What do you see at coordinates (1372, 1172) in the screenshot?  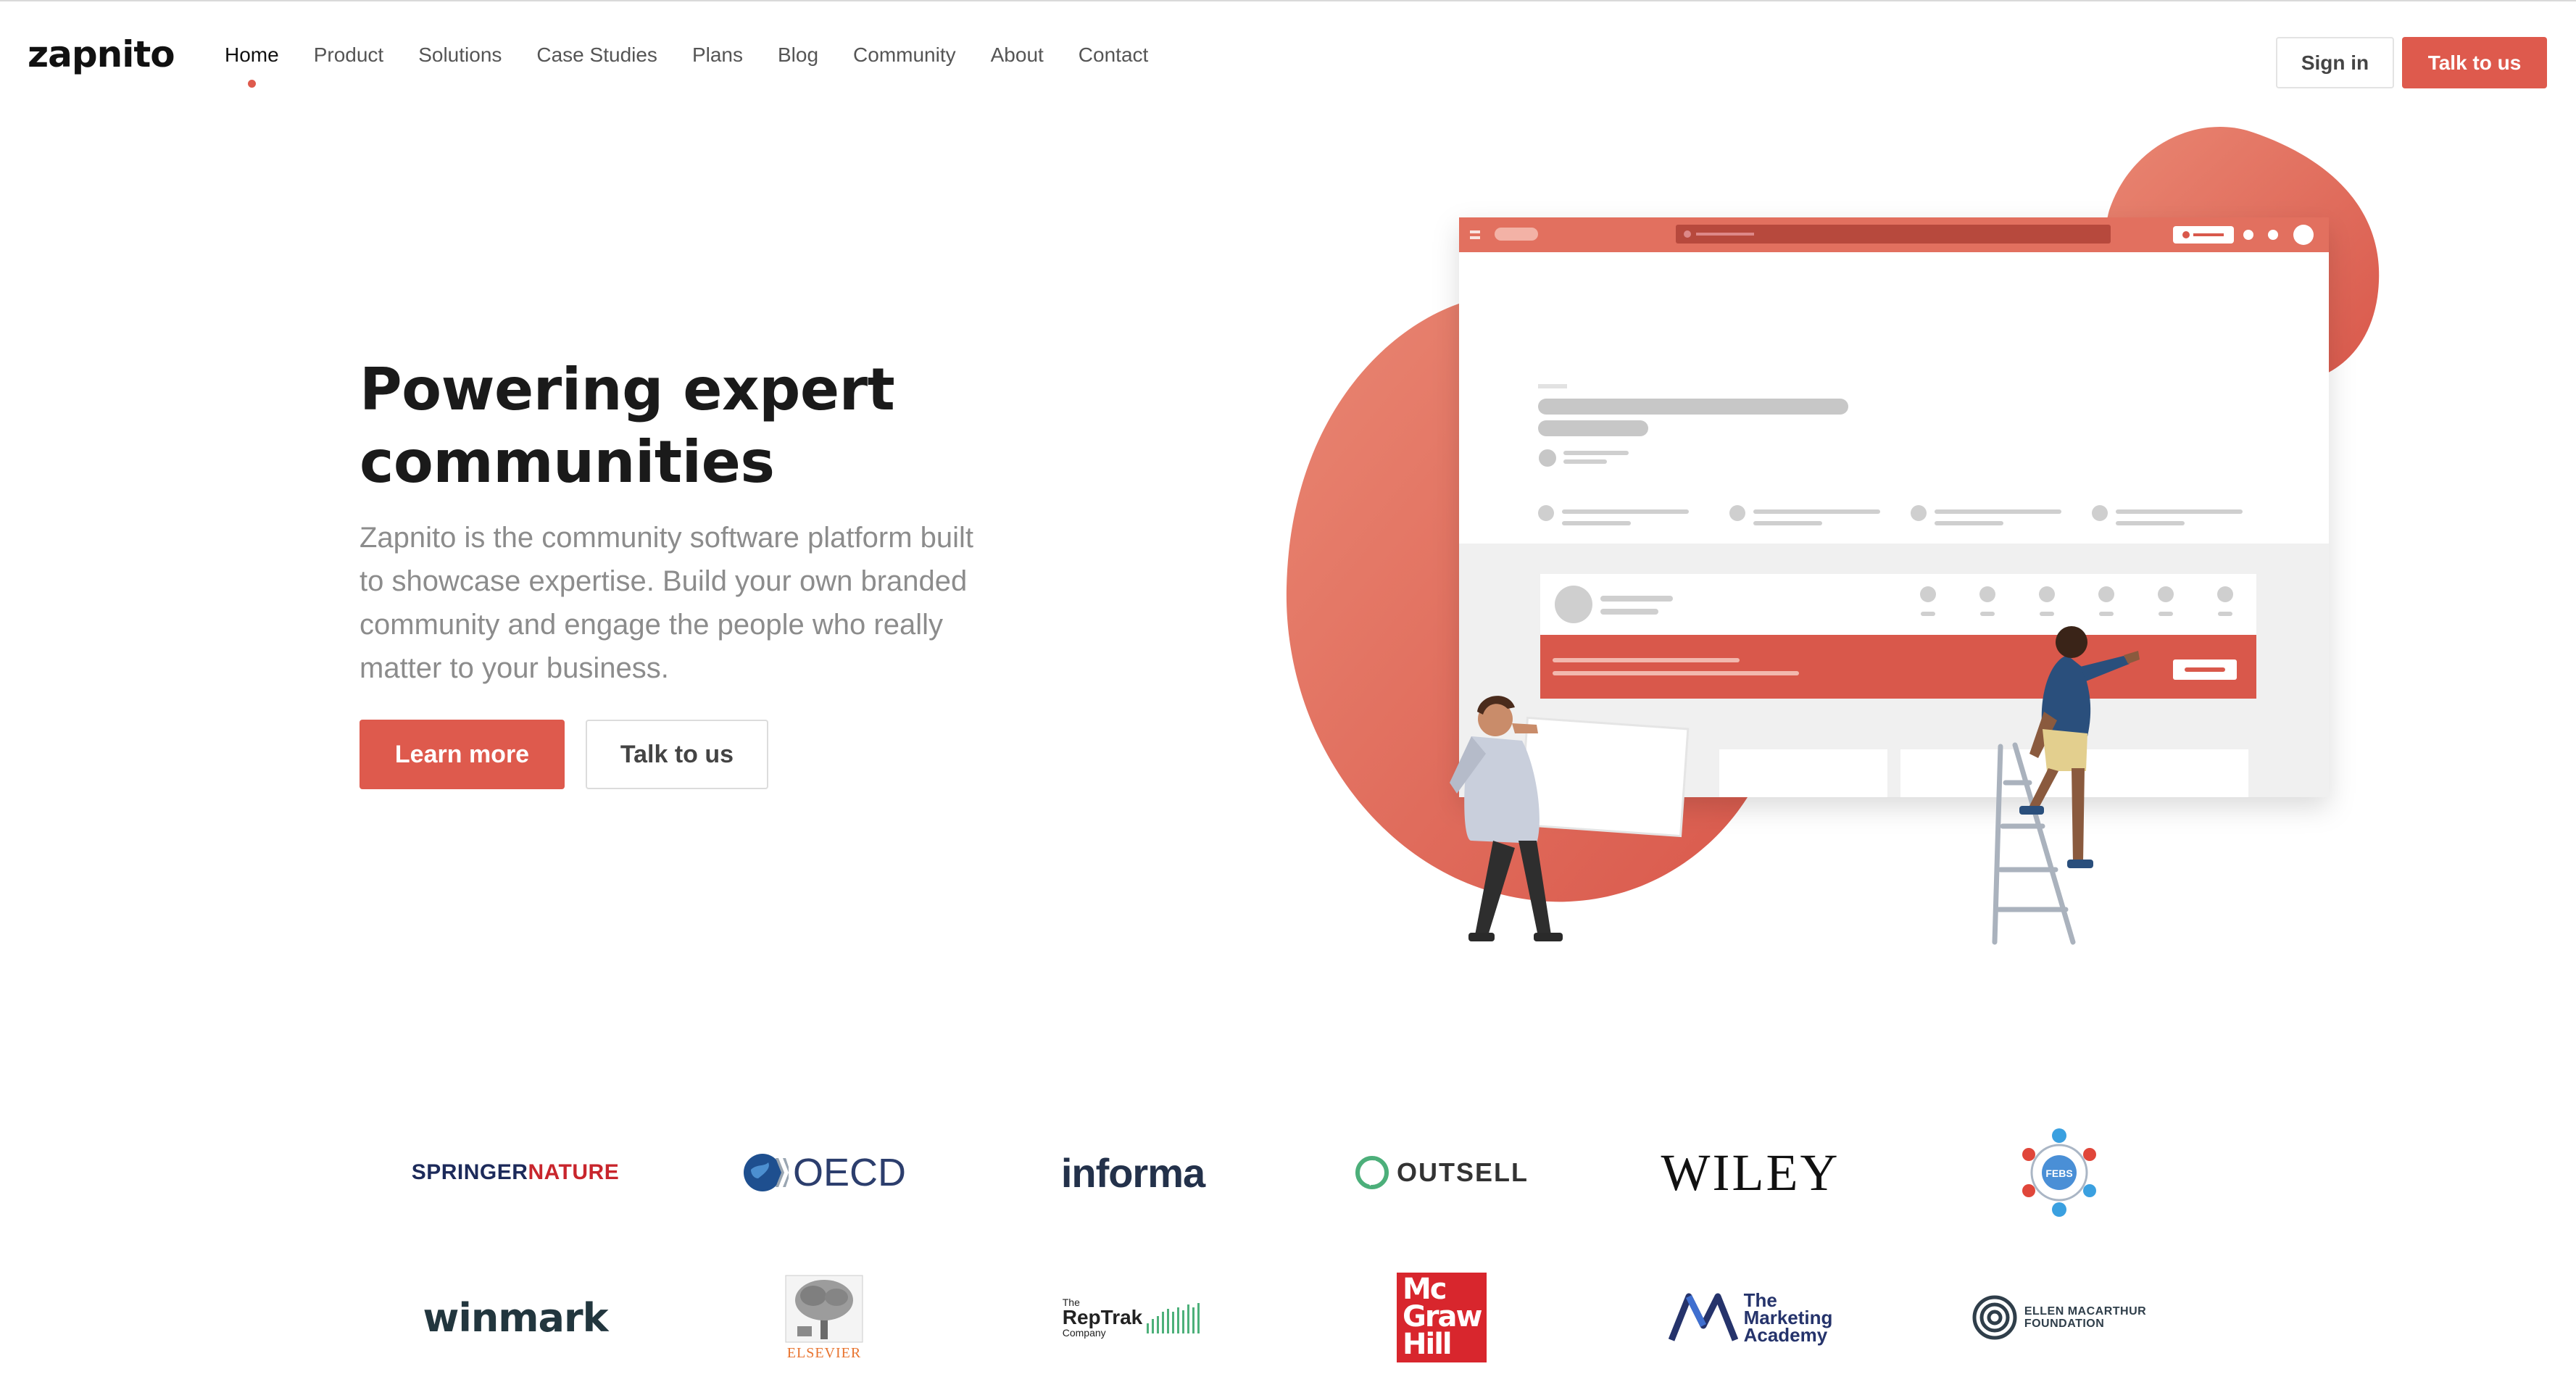 I see `outsell-mark-icon` at bounding box center [1372, 1172].